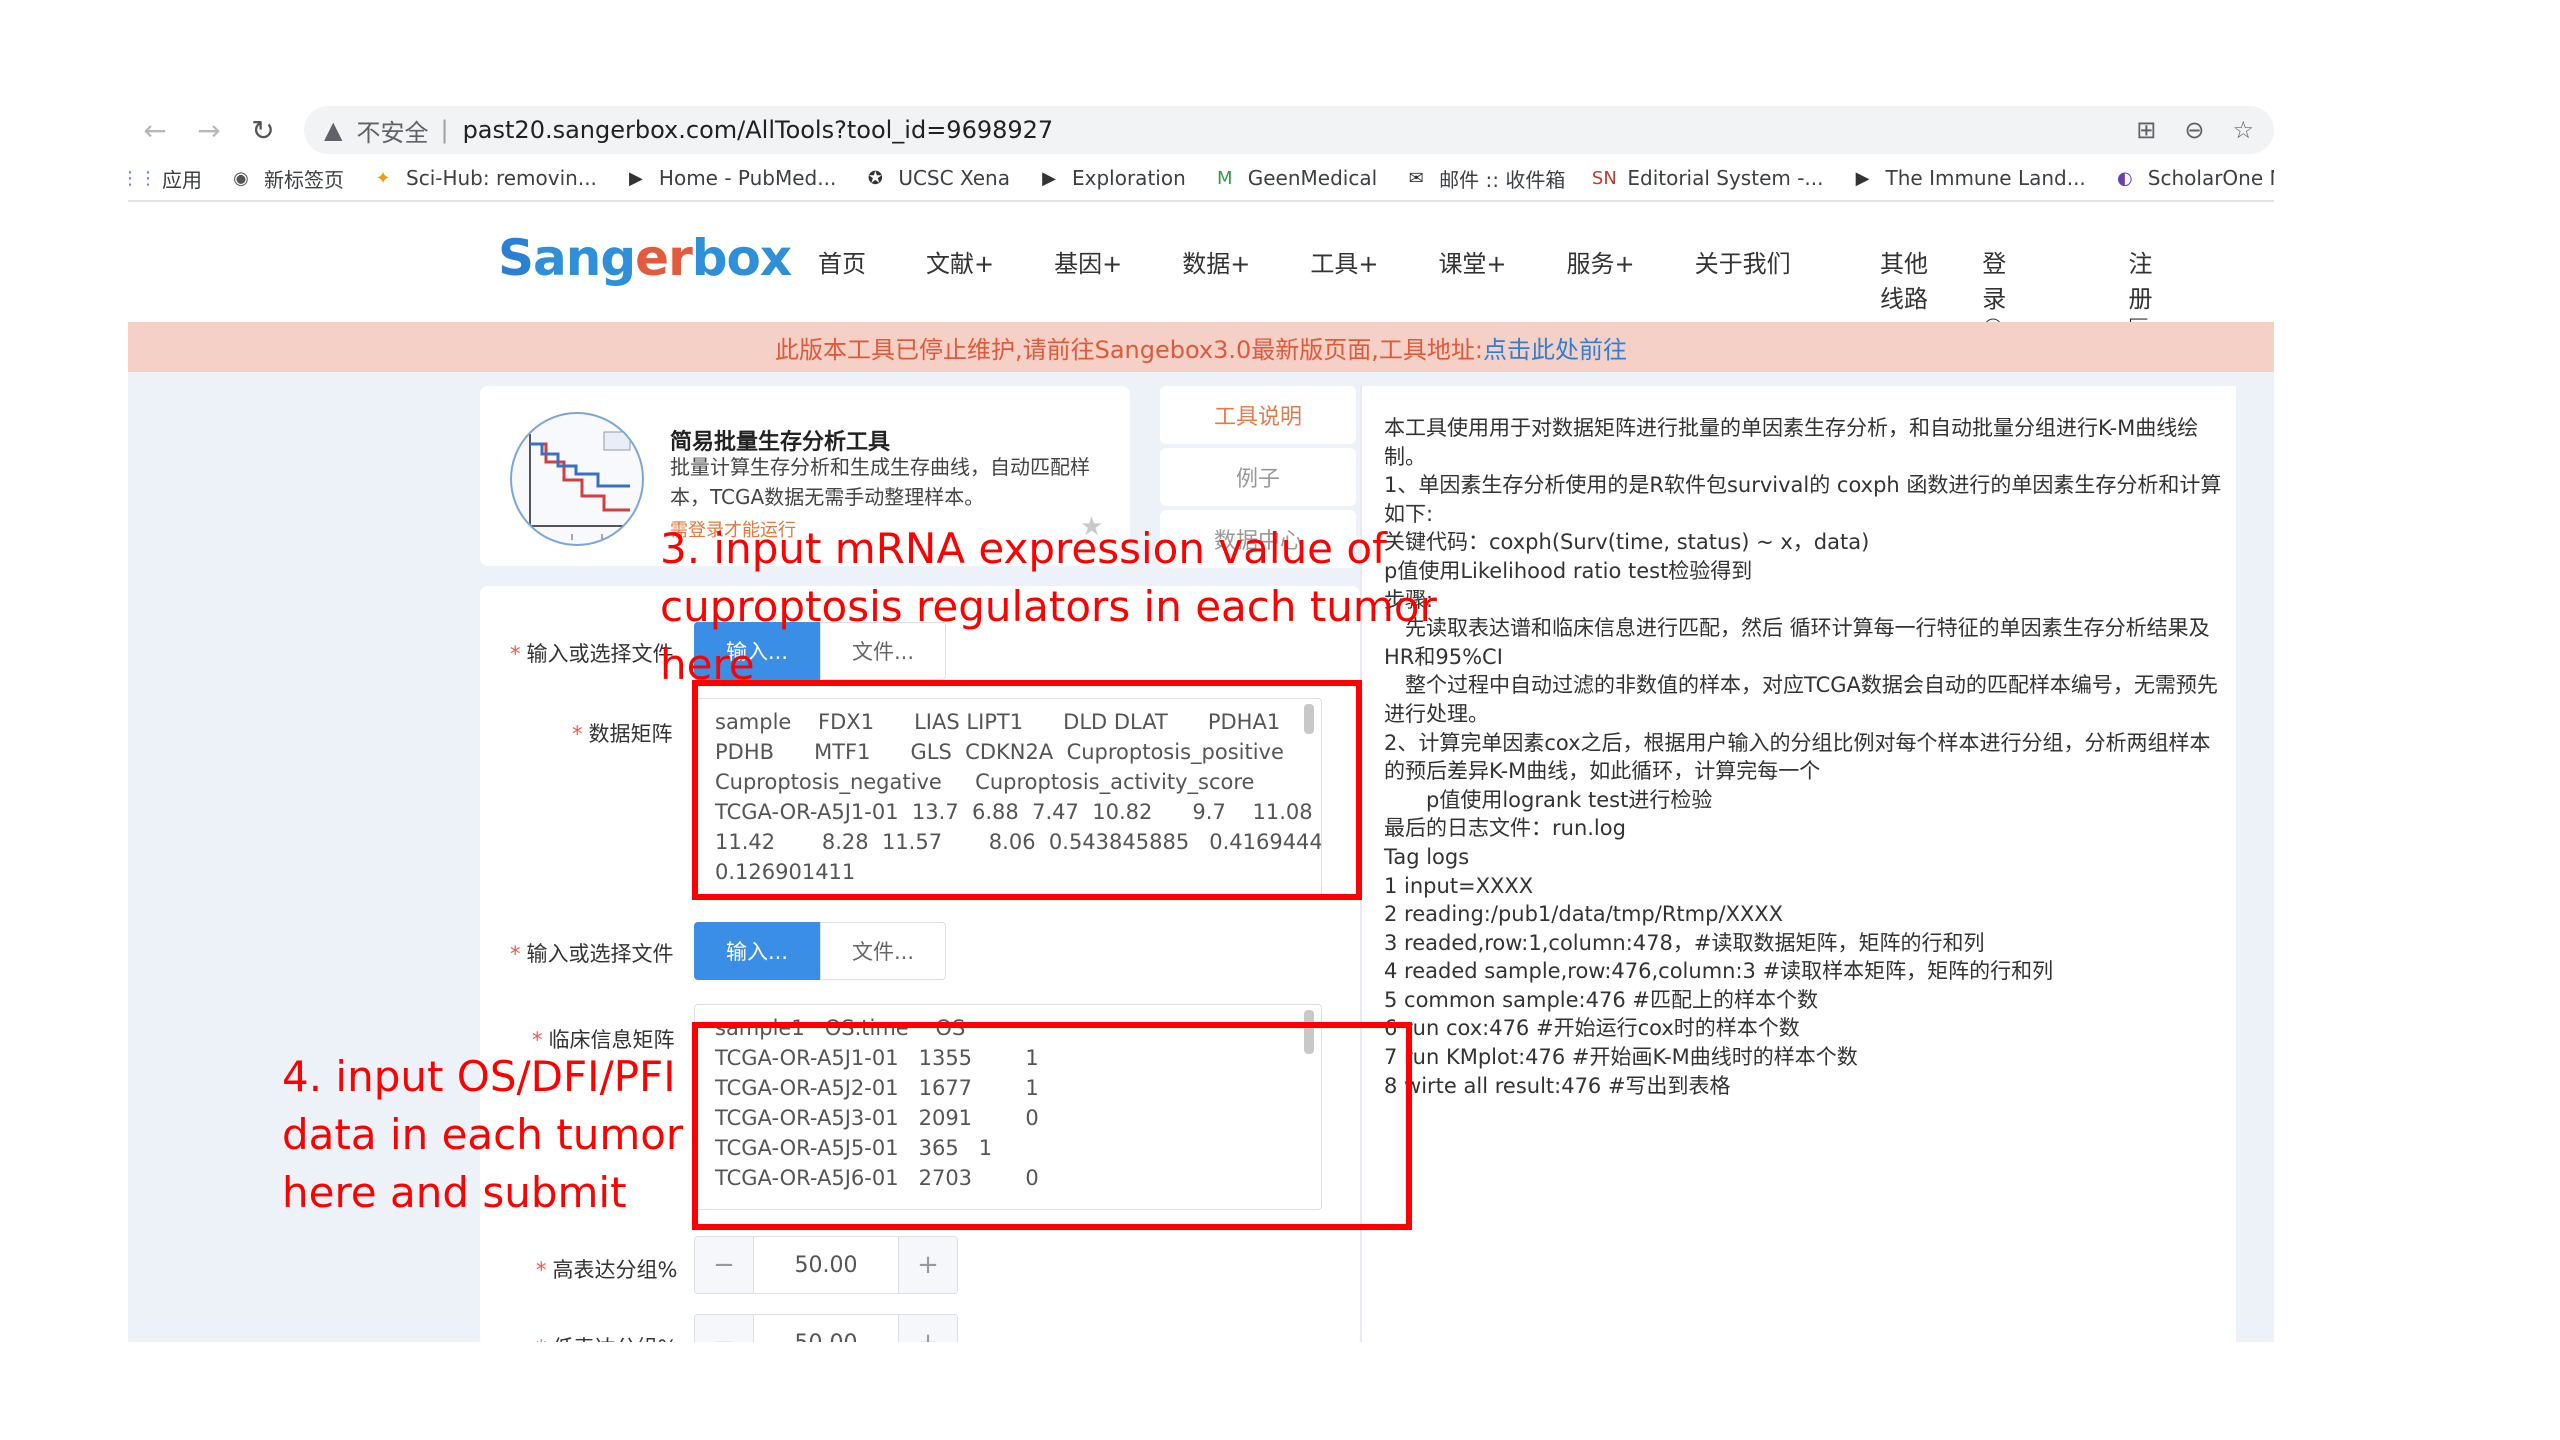  What do you see at coordinates (600, 954) in the screenshot?
I see `input-select-label-2-text: 输入或选择文件` at bounding box center [600, 954].